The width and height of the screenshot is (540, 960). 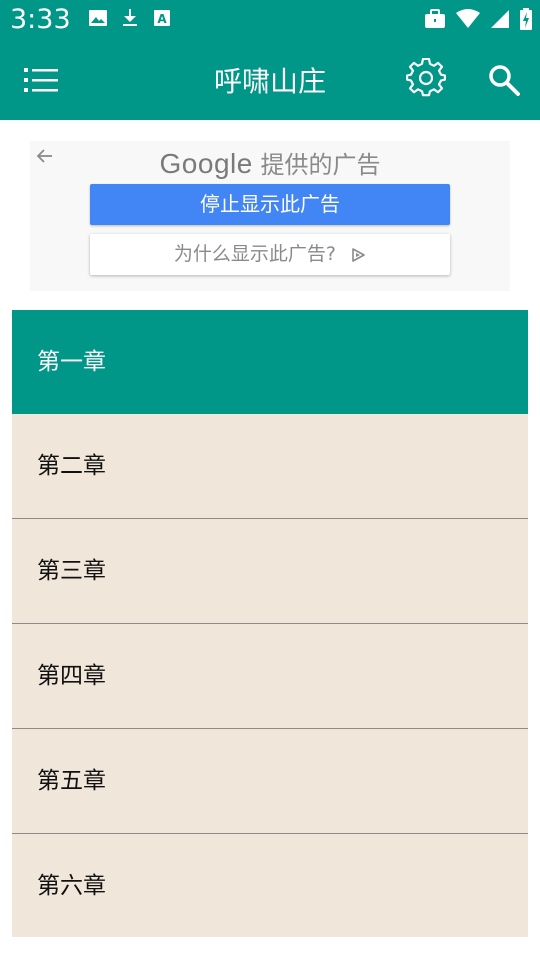 What do you see at coordinates (270, 362) in the screenshot?
I see `chapter-item-1: 第一章` at bounding box center [270, 362].